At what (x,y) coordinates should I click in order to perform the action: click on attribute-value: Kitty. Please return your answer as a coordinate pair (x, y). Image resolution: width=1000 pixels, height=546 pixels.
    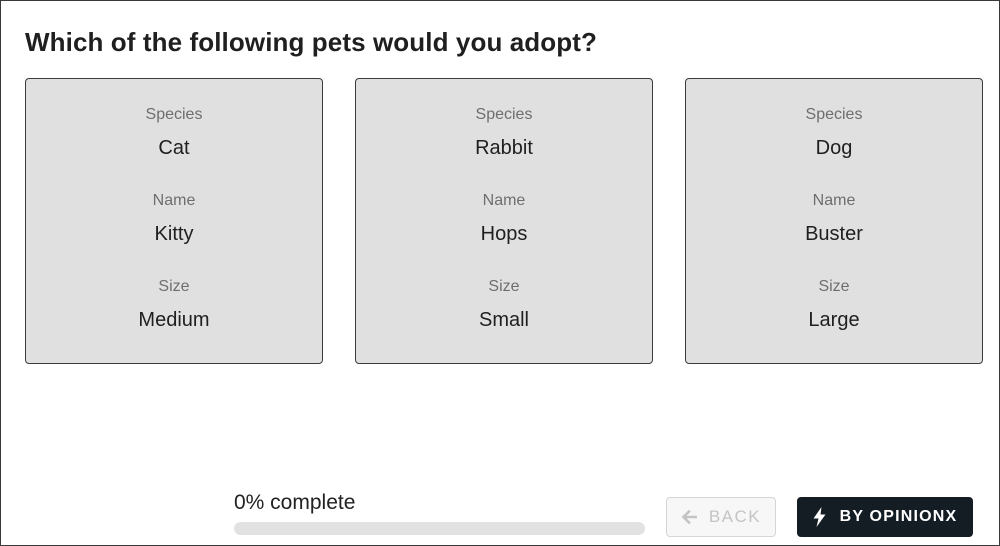
    Looking at the image, I should click on (174, 234).